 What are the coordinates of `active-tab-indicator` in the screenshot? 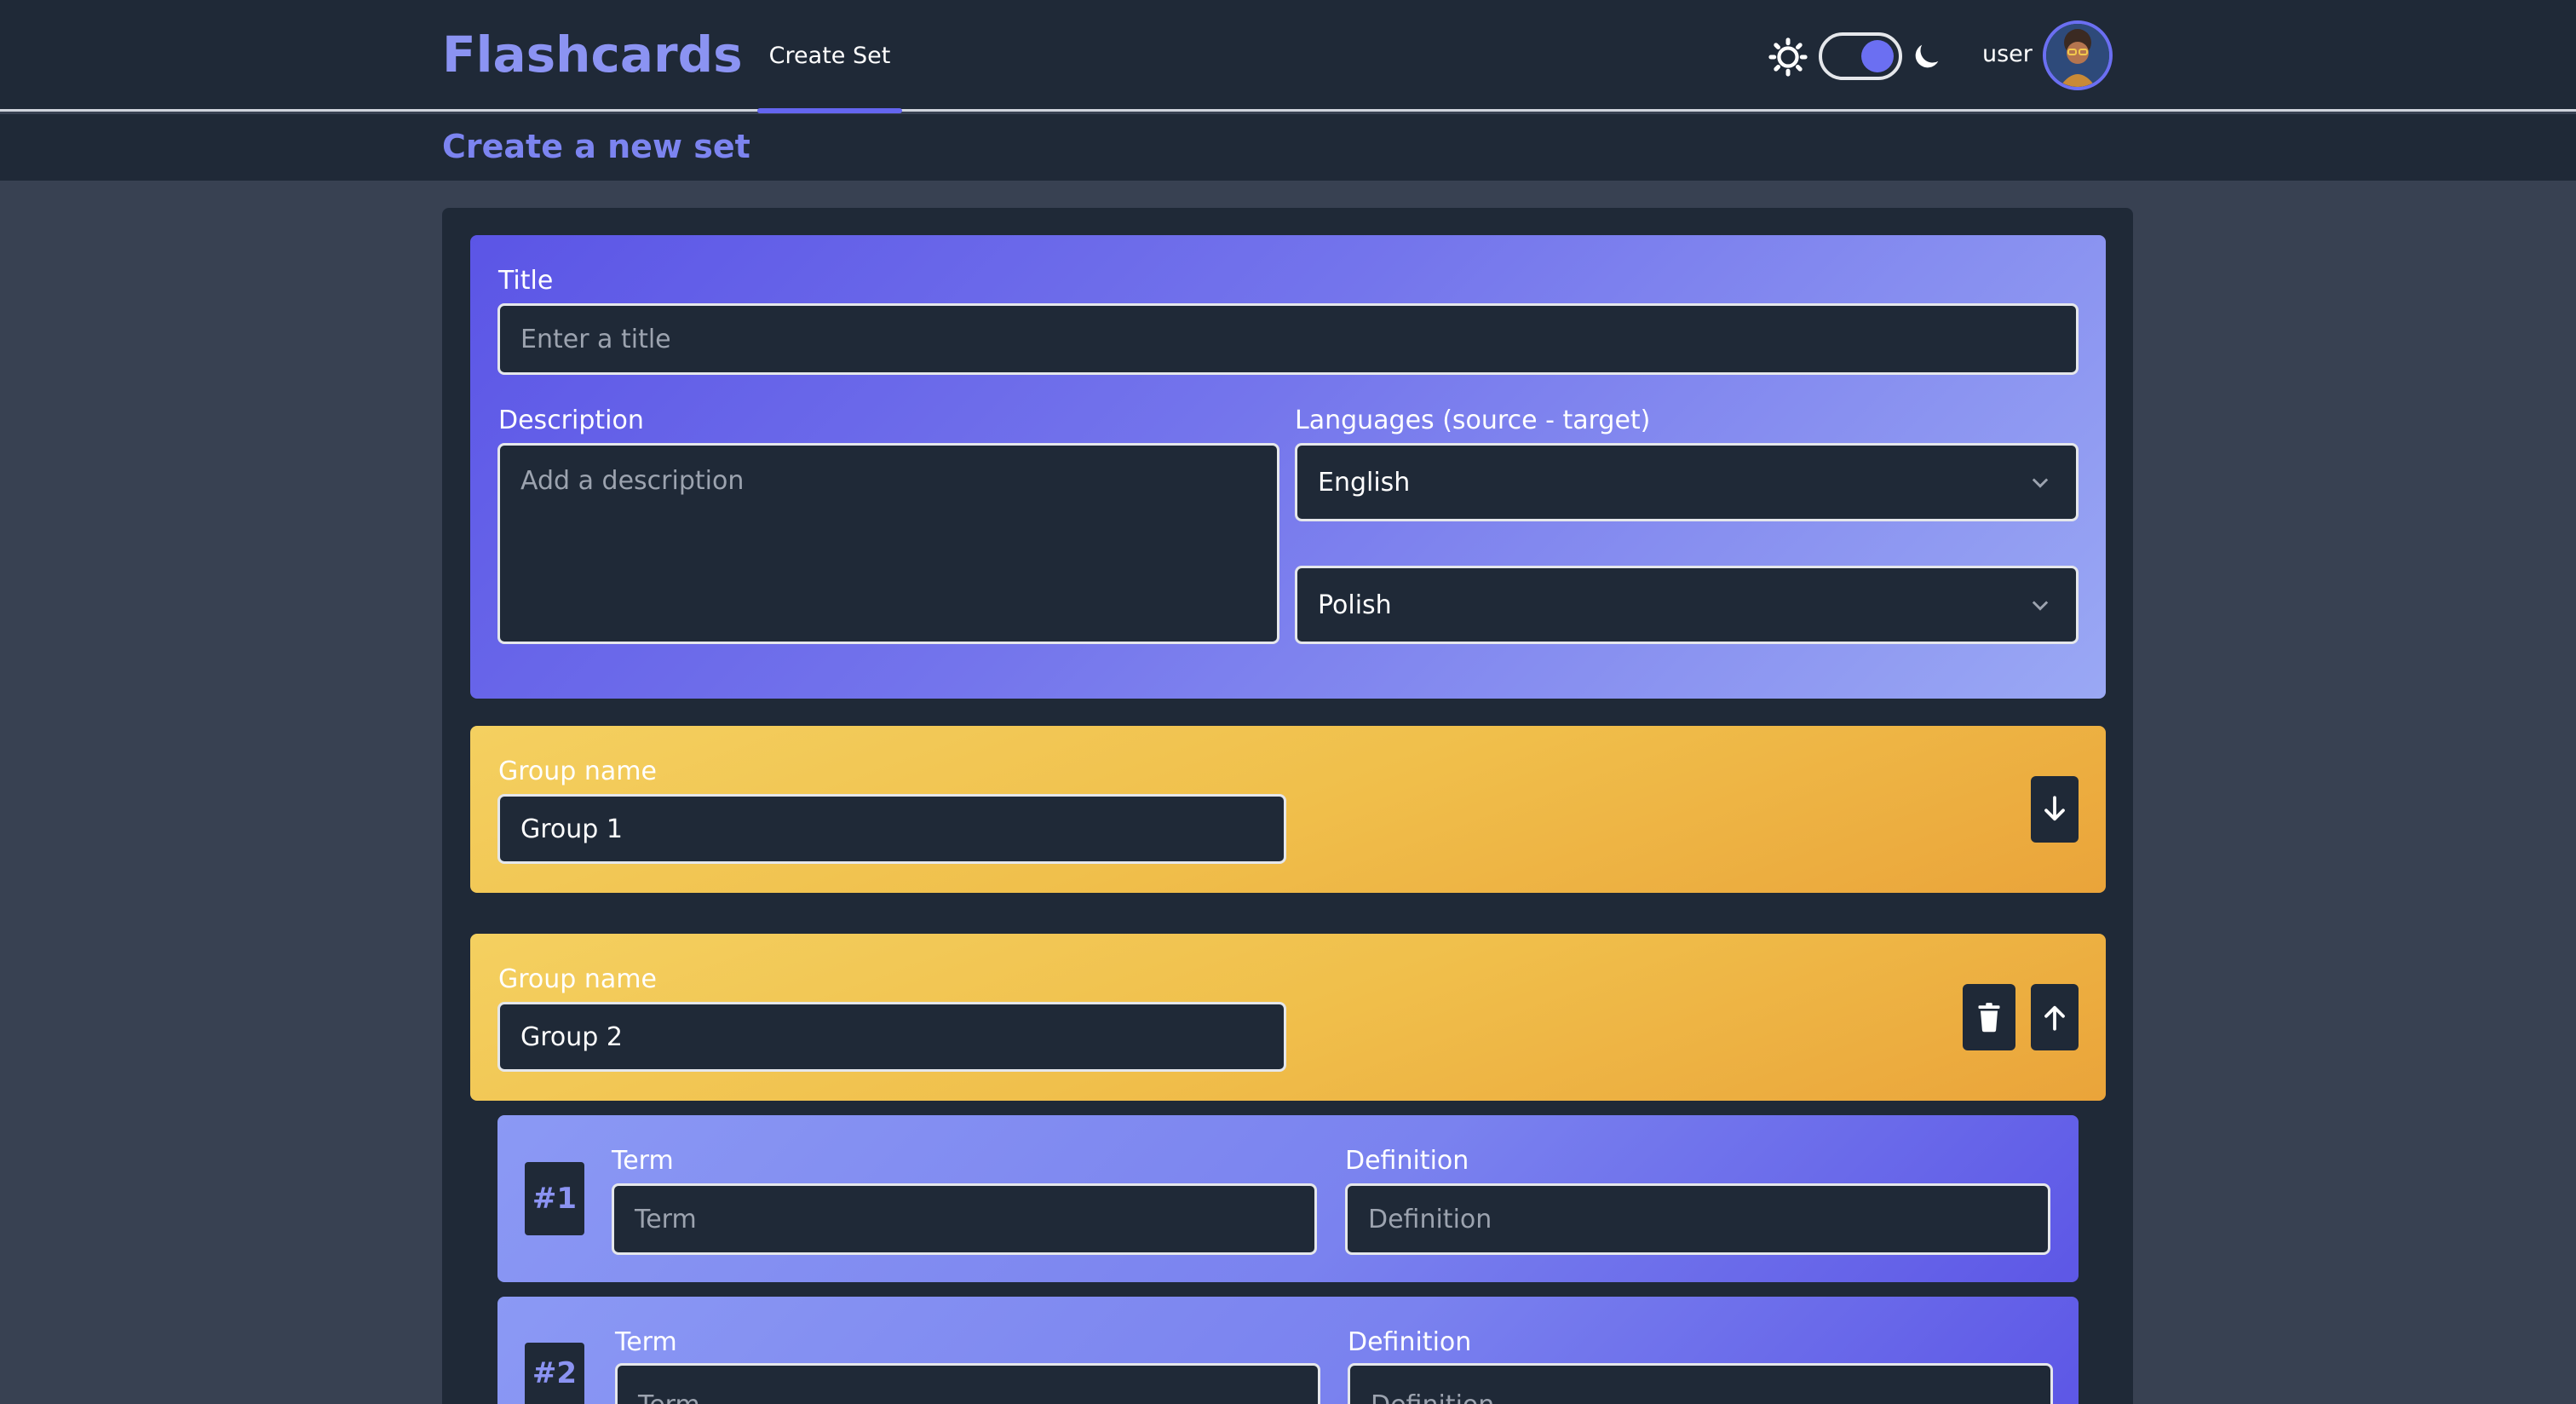 It's located at (830, 110).